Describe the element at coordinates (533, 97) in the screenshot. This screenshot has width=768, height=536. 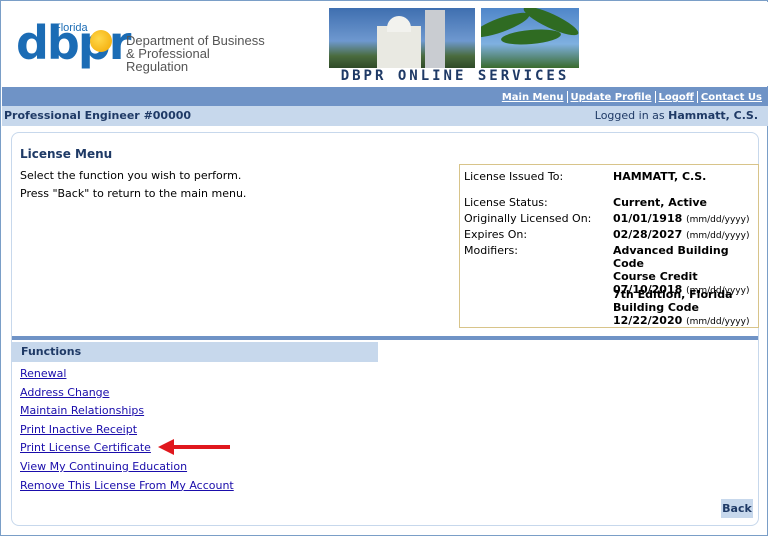
I see `nav-main-menu: Main Menu` at that location.